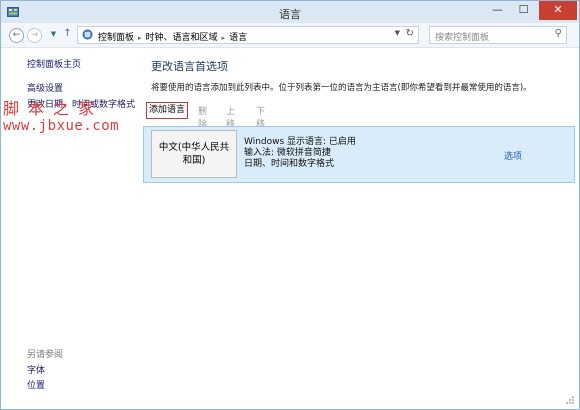 This screenshot has width=580, height=410. What do you see at coordinates (36, 369) in the screenshot?
I see `sidebar-item-fonts: 字体` at bounding box center [36, 369].